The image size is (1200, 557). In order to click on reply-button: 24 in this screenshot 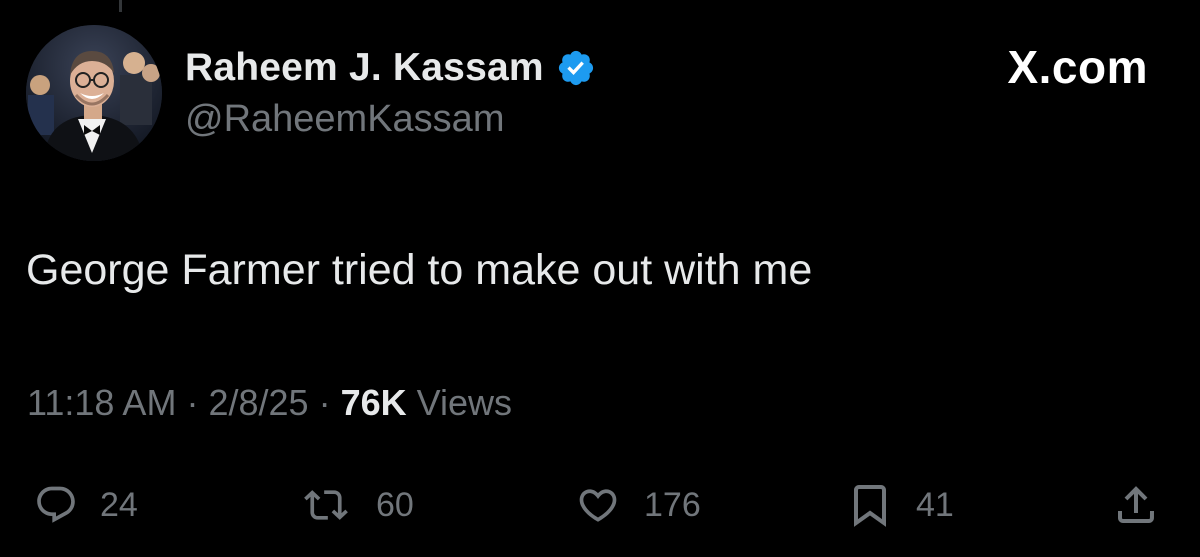, I will do `click(86, 505)`.